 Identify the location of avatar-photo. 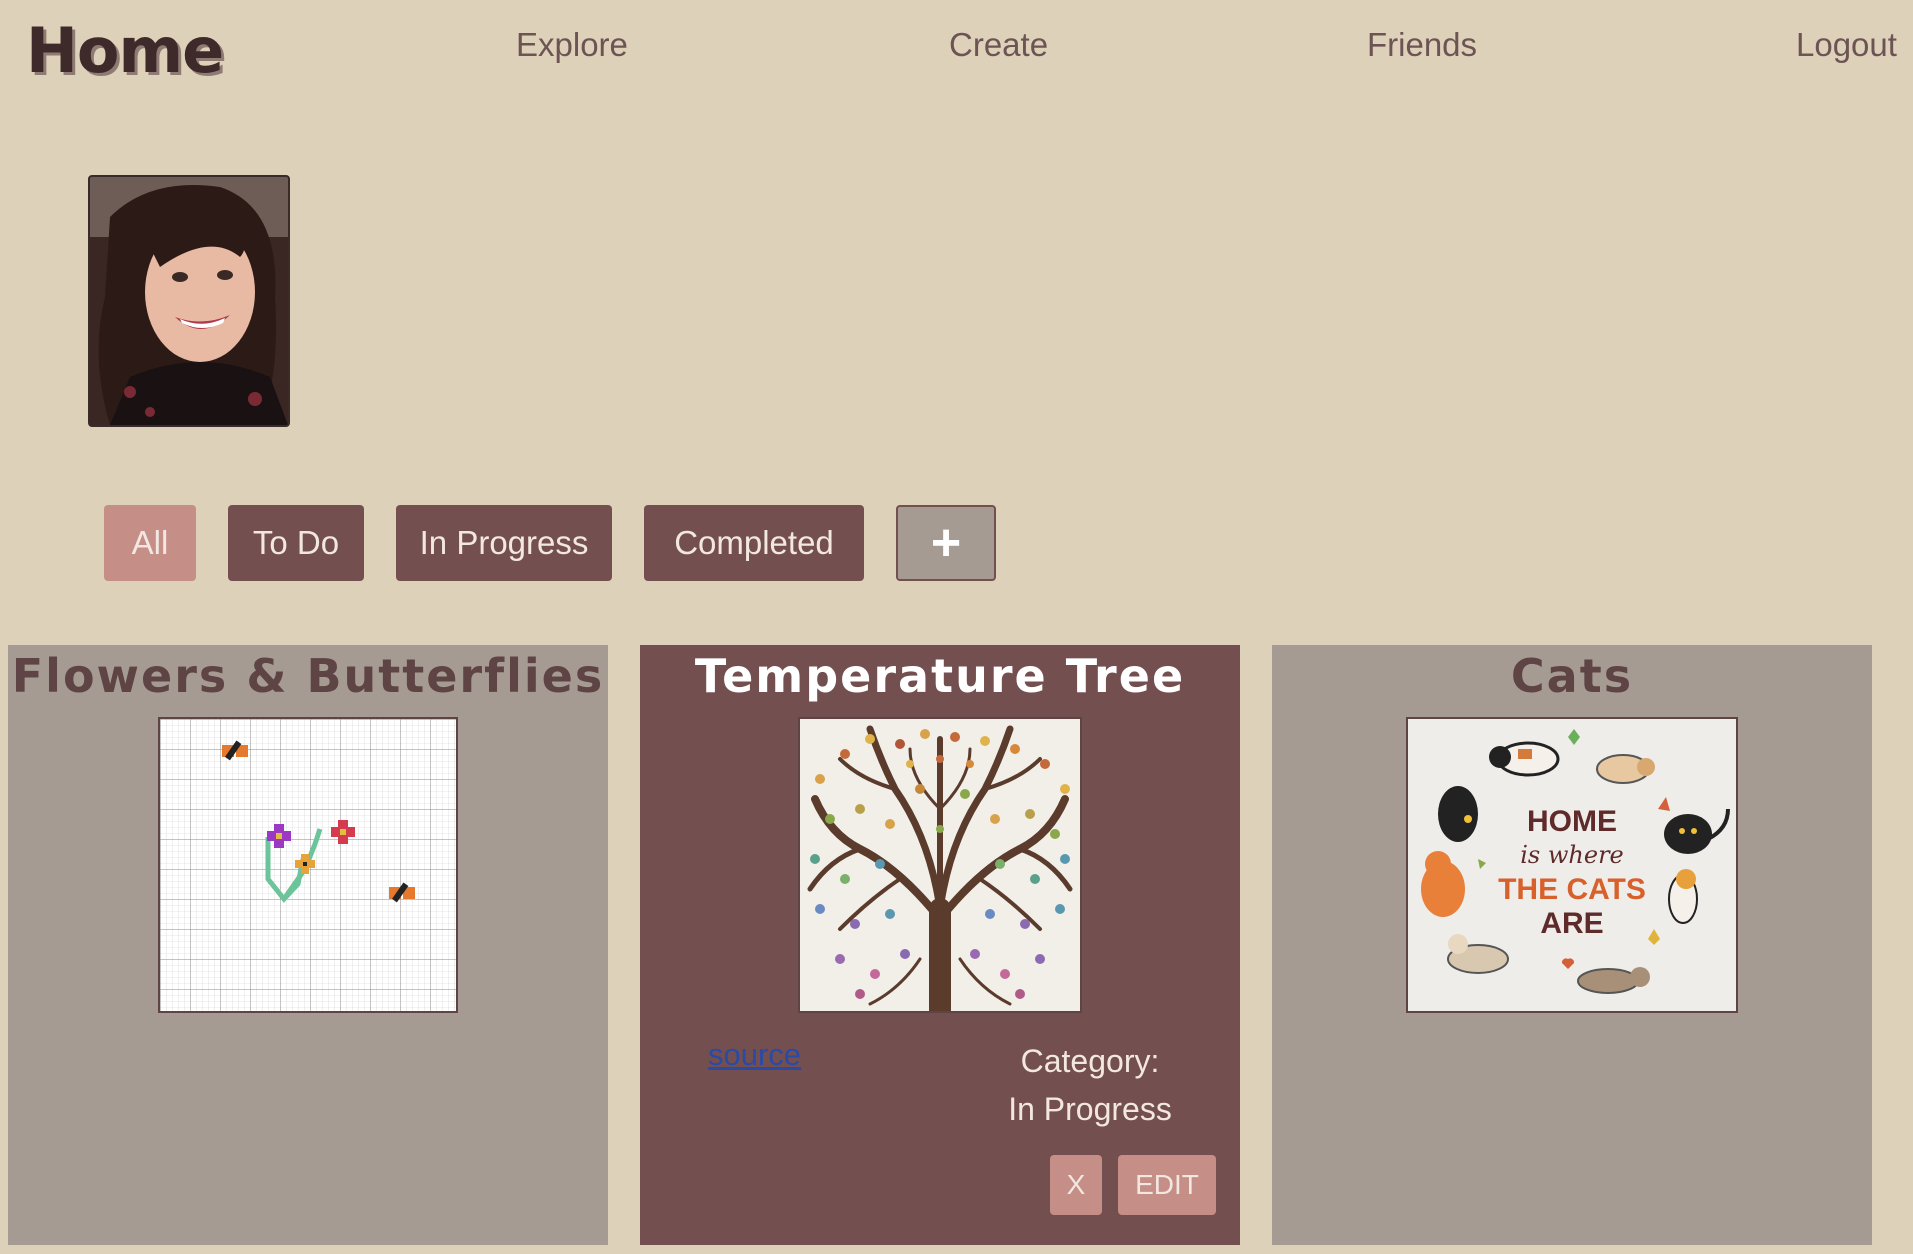
(189, 301).